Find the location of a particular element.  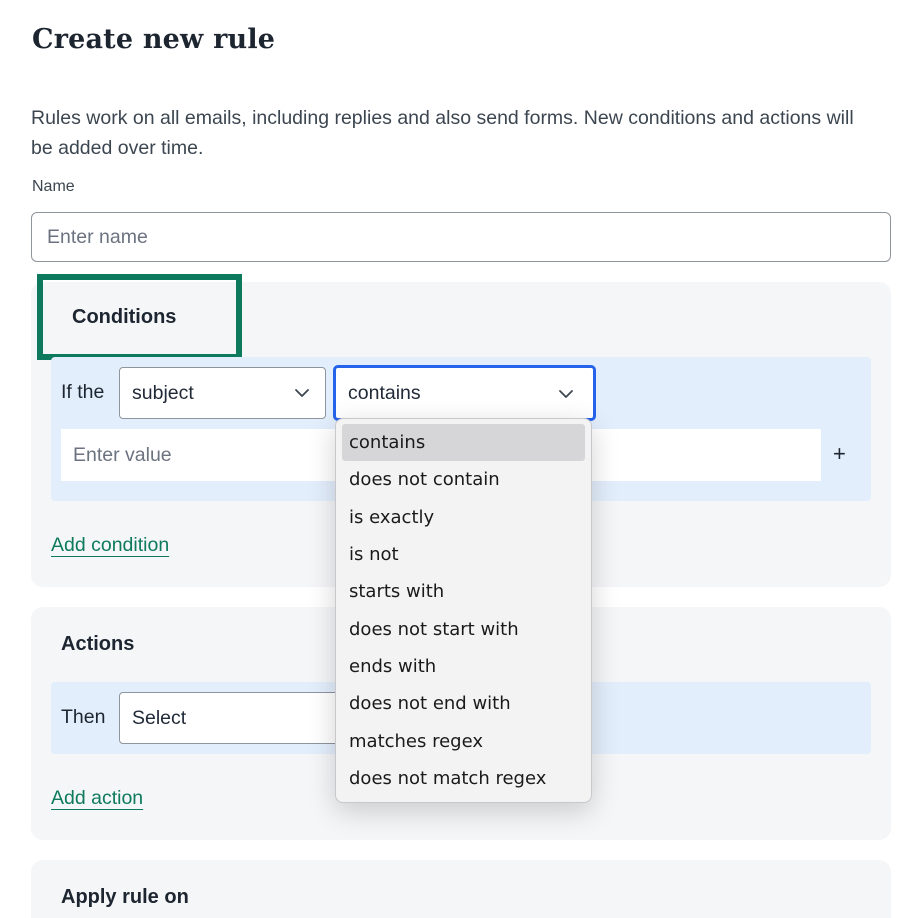

field-select-value: subject is located at coordinates (163, 392).